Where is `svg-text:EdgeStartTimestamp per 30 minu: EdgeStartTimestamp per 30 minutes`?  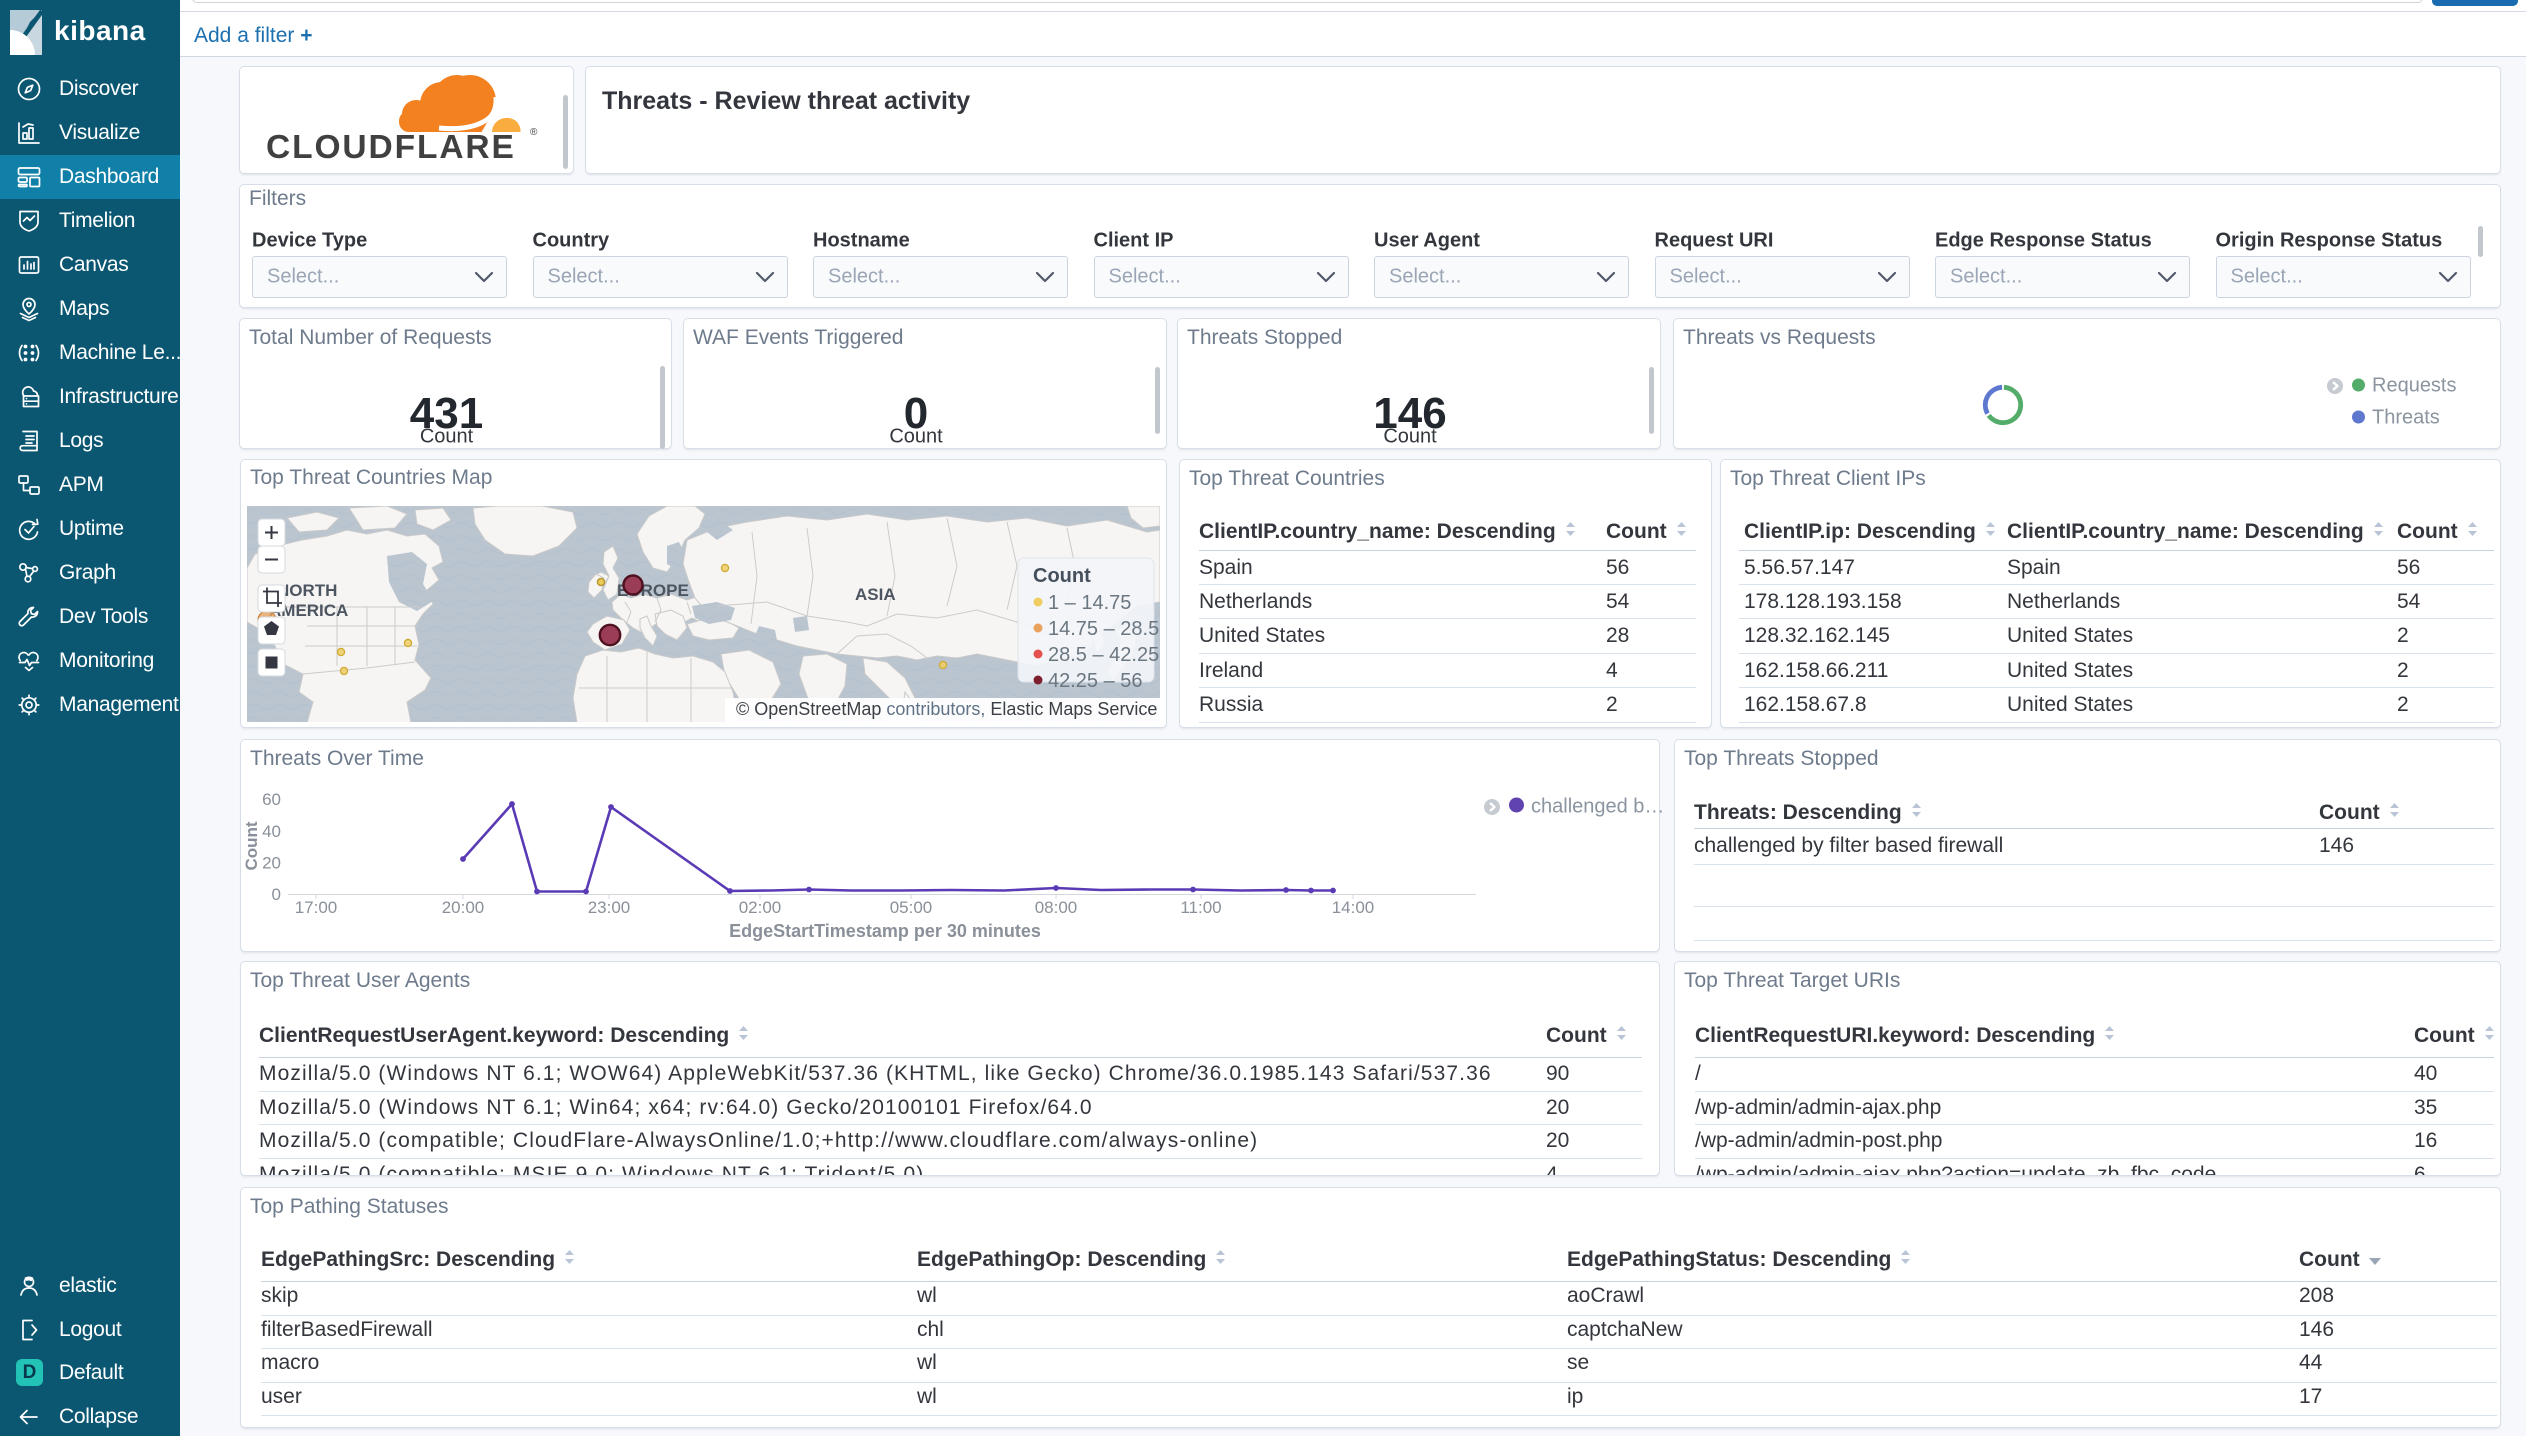 svg-text:EdgeStartTimestamp per 30 minu: EdgeStartTimestamp per 30 minutes is located at coordinates (885, 931).